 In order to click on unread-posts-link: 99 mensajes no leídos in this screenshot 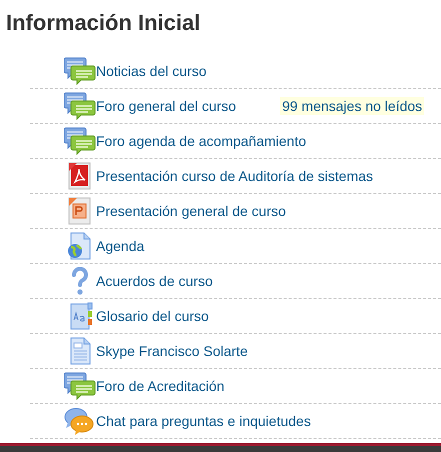, I will do `click(352, 106)`.